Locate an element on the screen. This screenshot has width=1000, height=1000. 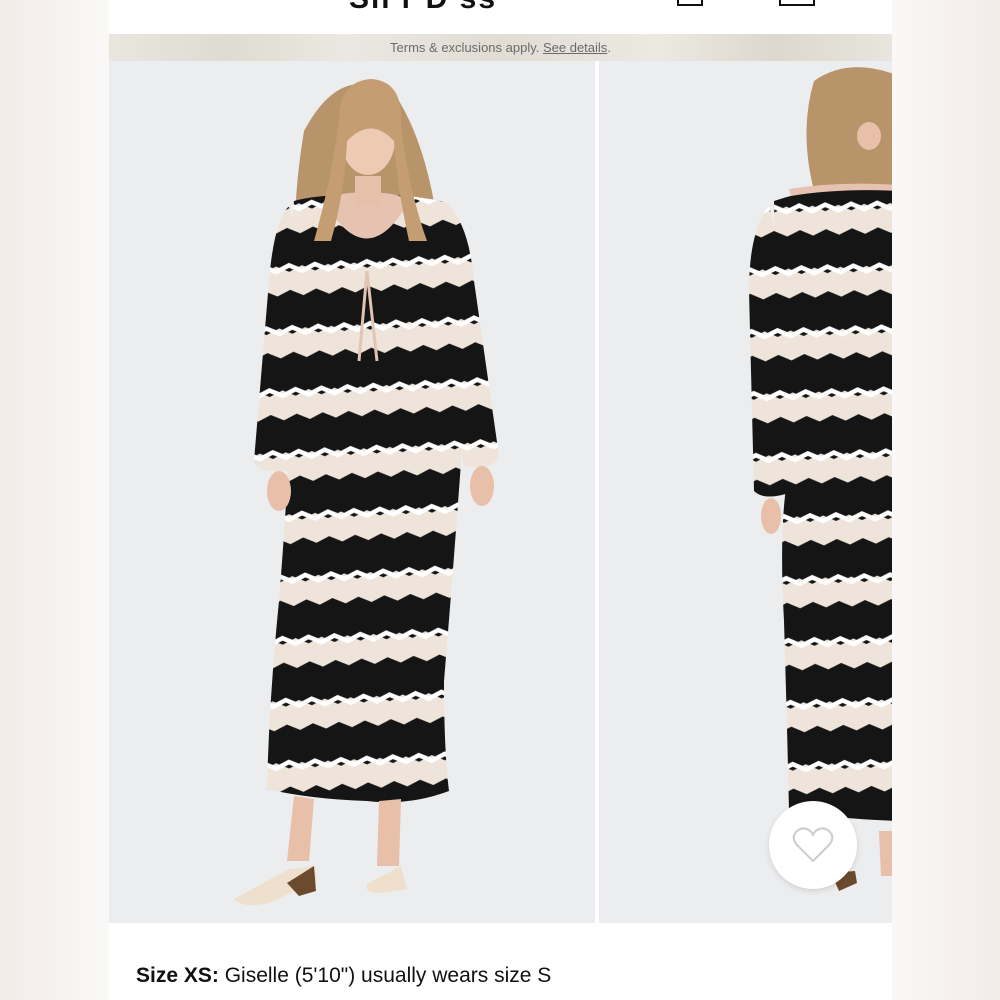
header-title: Sh r D ss is located at coordinates (423, 8).